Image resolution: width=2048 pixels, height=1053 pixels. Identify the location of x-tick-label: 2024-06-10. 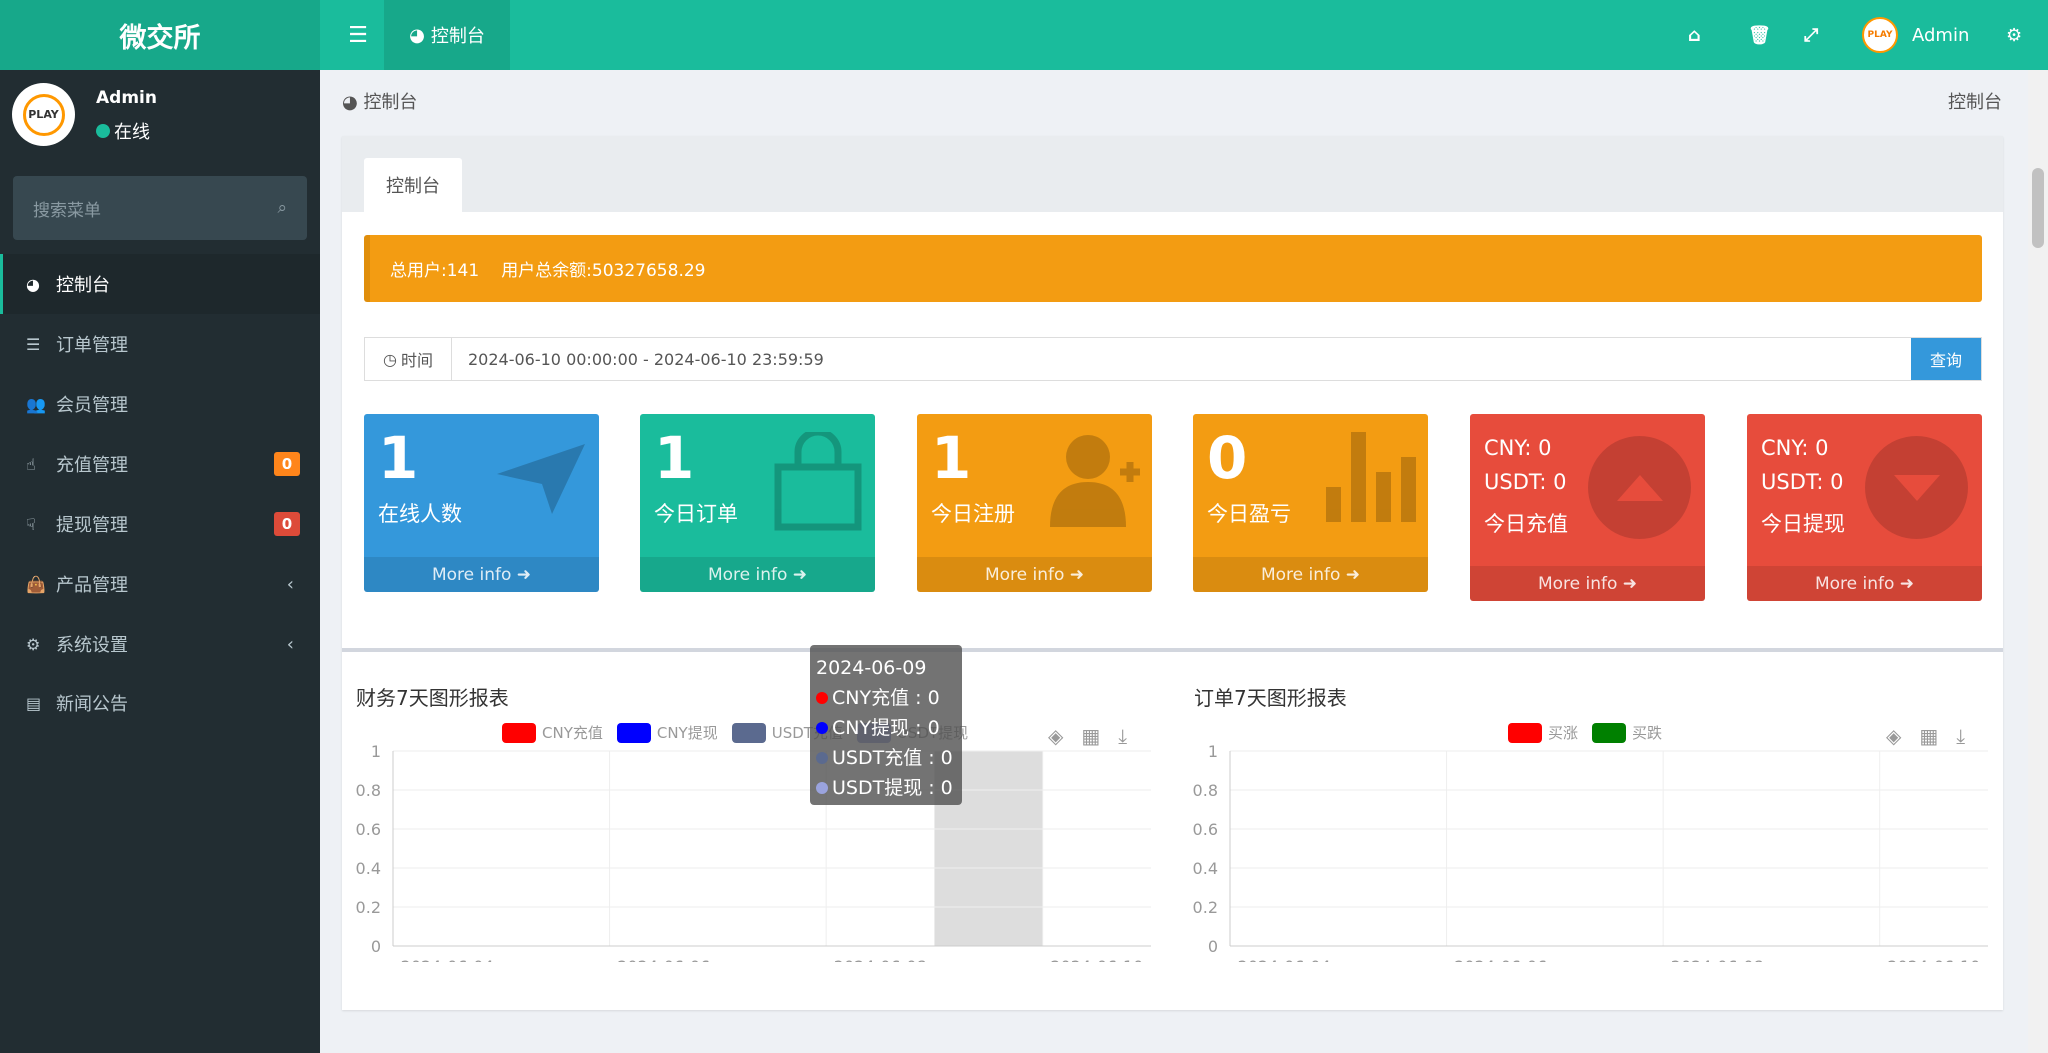
(1096, 959).